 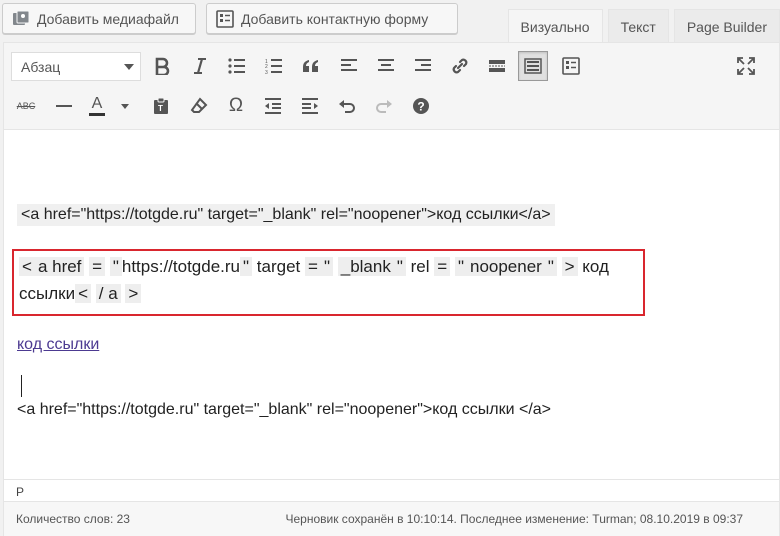 I want to click on link-icon, so click(x=460, y=66).